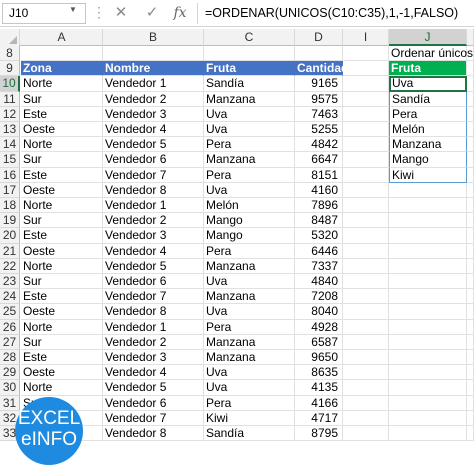 The image size is (474, 472). What do you see at coordinates (10, 282) in the screenshot?
I see `row-header: 23` at bounding box center [10, 282].